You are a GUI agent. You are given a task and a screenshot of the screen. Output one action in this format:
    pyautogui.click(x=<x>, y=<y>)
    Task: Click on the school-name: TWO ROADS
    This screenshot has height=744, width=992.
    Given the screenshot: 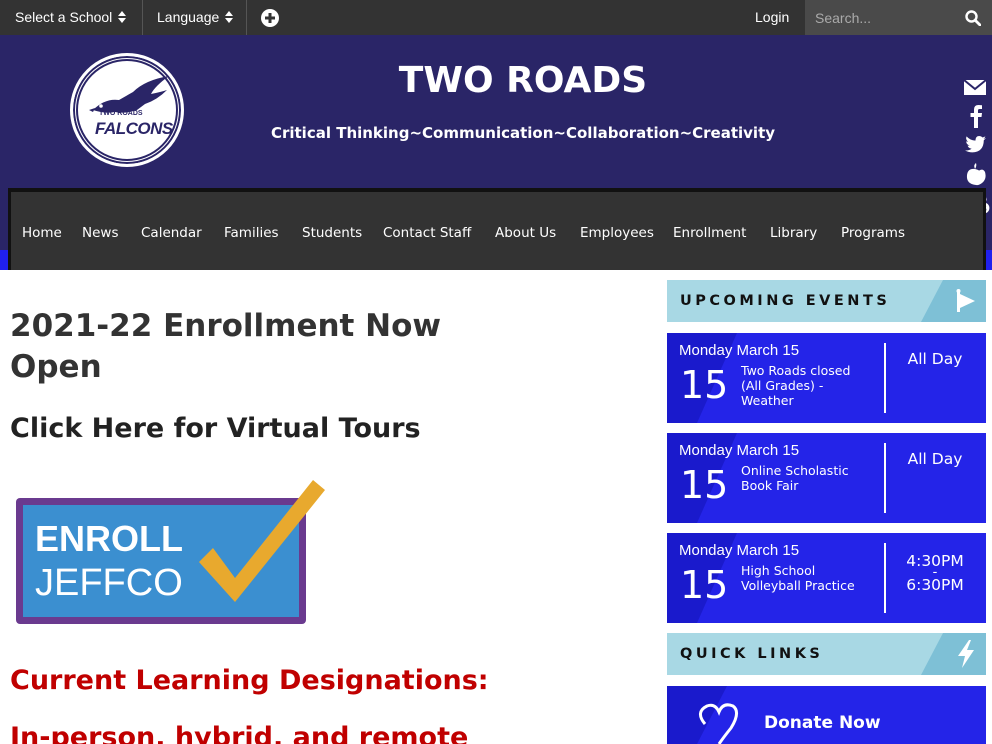 What is the action you would take?
    pyautogui.click(x=496, y=80)
    